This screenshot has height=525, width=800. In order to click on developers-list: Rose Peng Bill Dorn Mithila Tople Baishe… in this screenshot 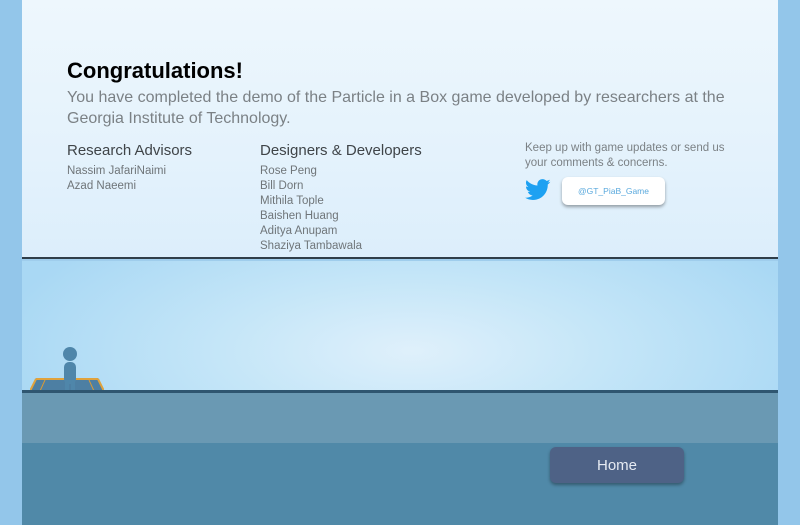, I will do `click(341, 209)`.